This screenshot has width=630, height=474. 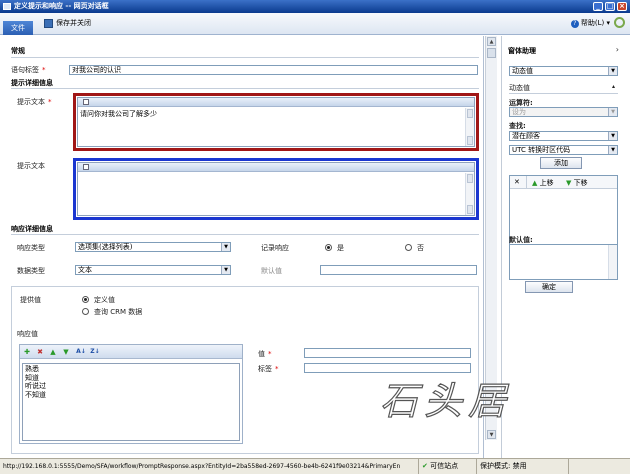 What do you see at coordinates (328, 247) in the screenshot?
I see `radio-selected-icon` at bounding box center [328, 247].